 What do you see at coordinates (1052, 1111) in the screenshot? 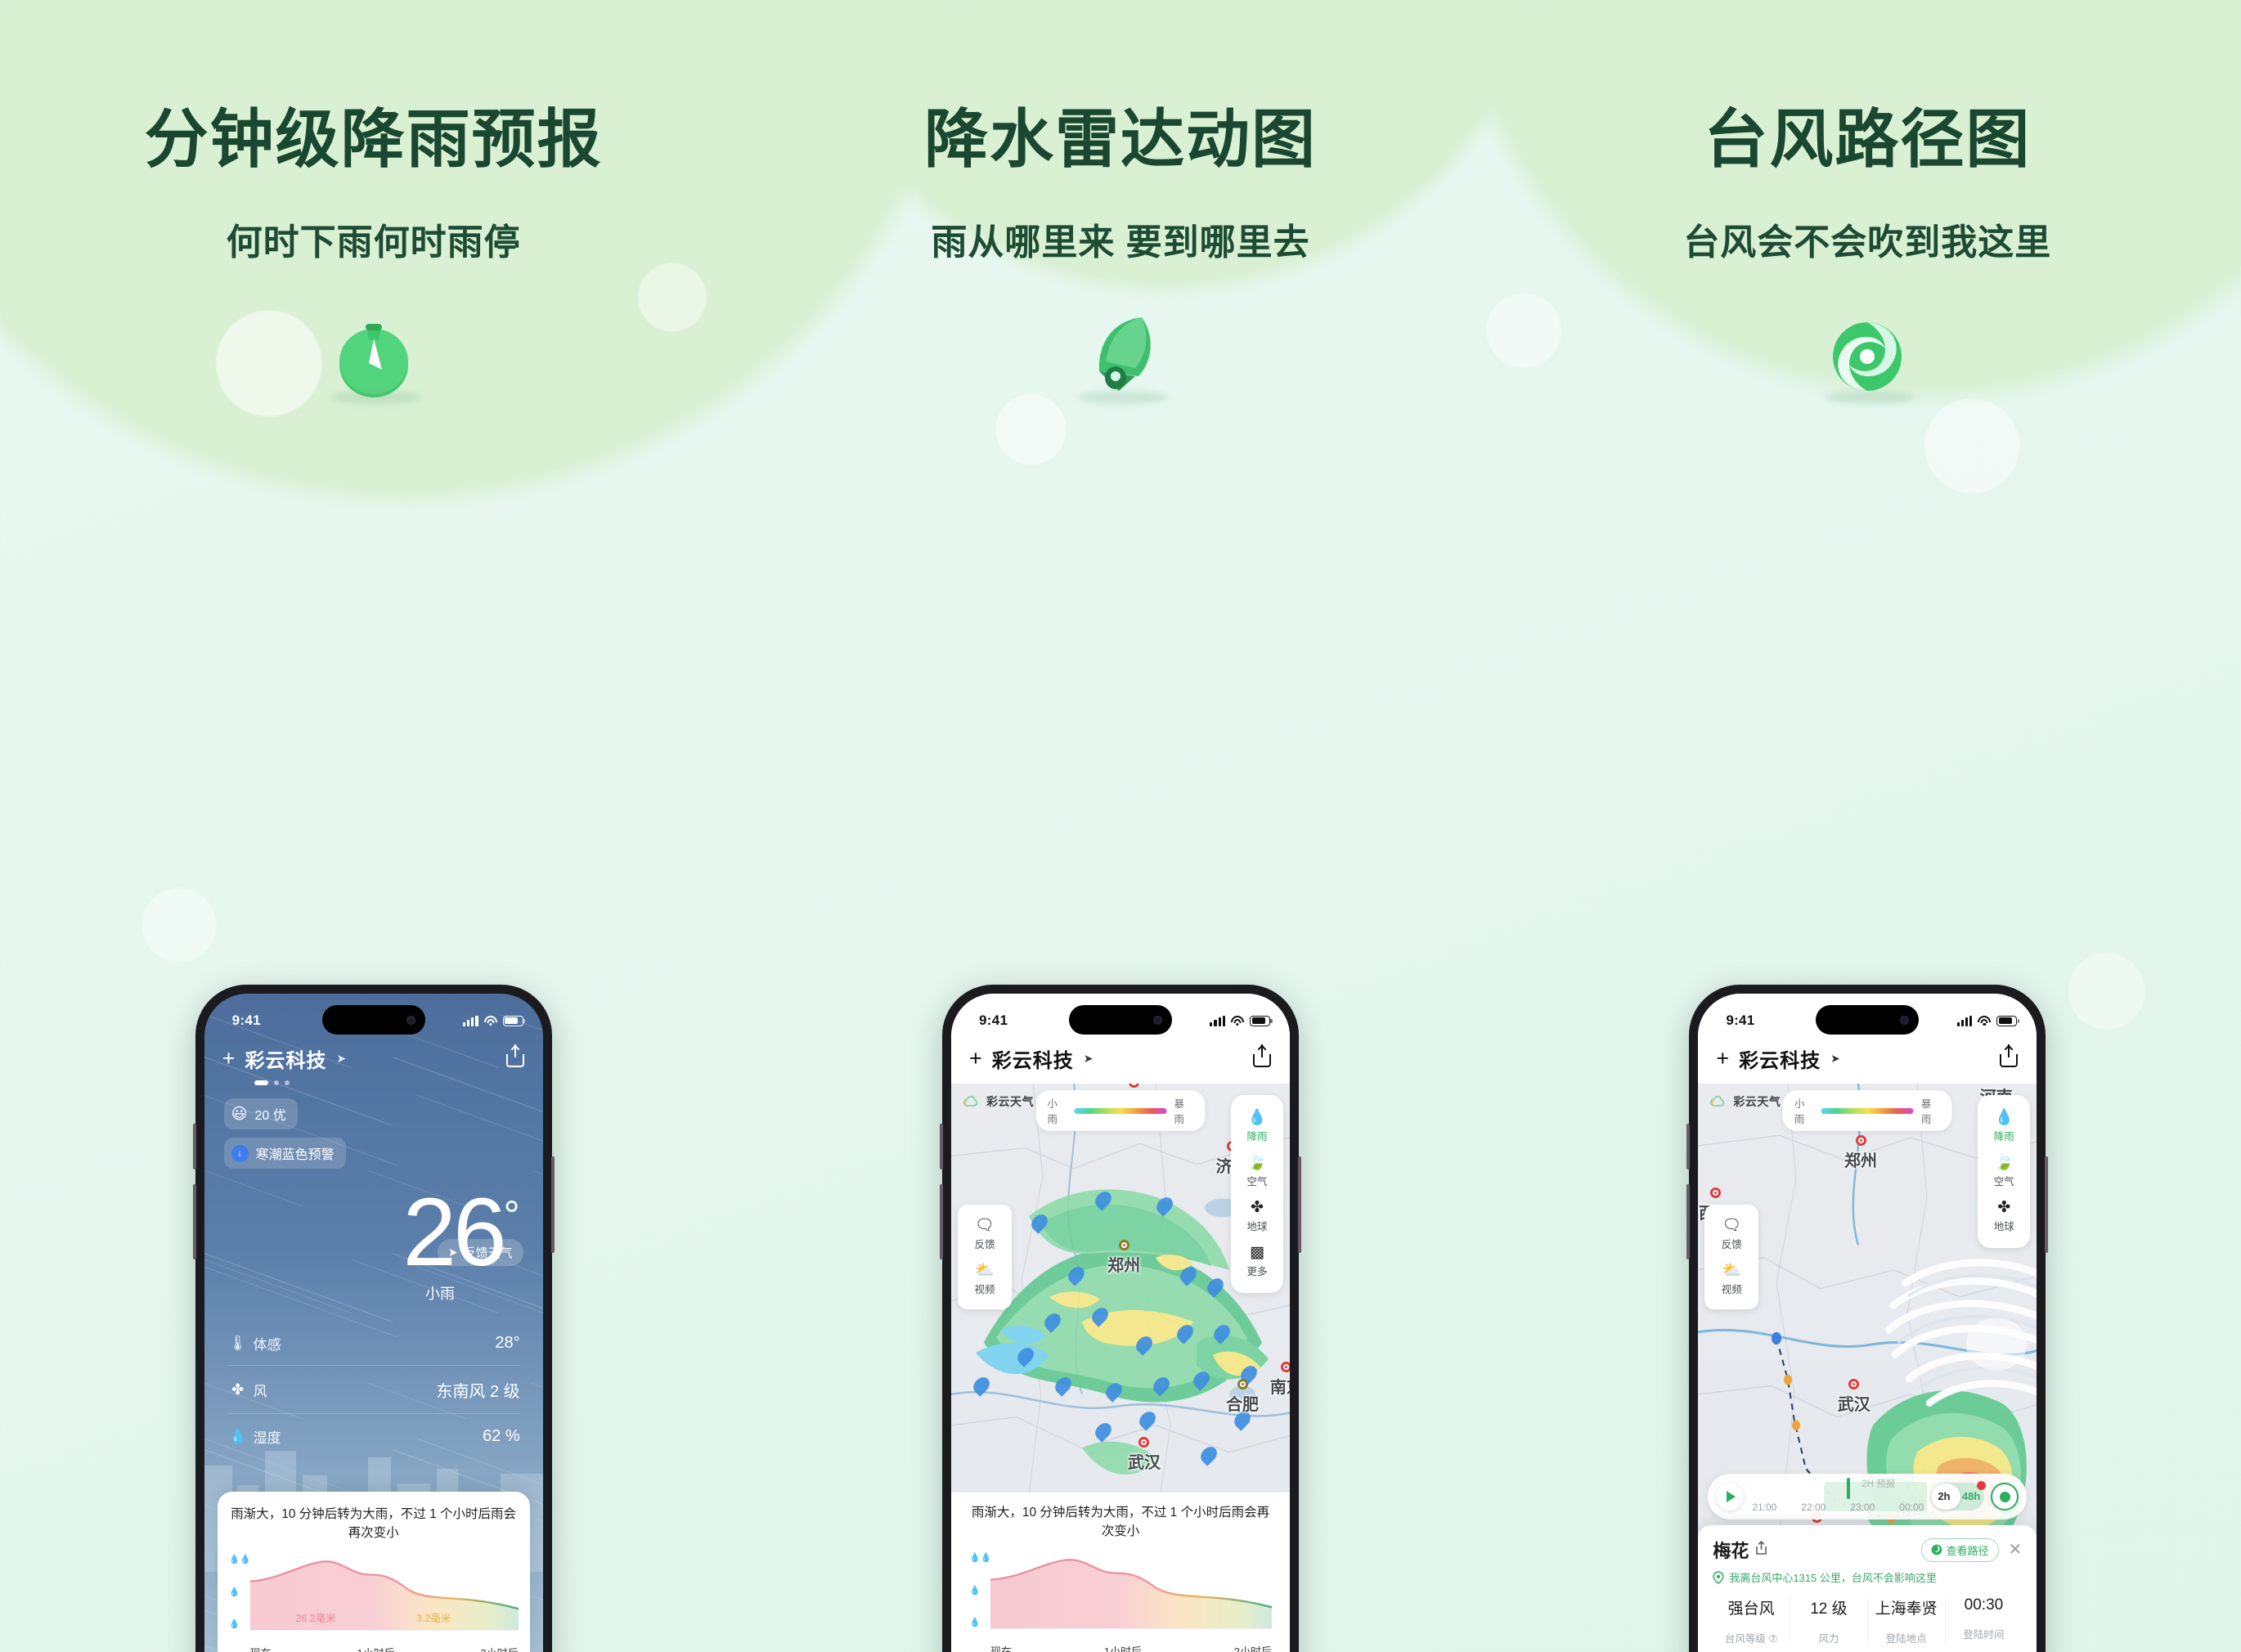
I see `legend-low-label: 小雨` at bounding box center [1052, 1111].